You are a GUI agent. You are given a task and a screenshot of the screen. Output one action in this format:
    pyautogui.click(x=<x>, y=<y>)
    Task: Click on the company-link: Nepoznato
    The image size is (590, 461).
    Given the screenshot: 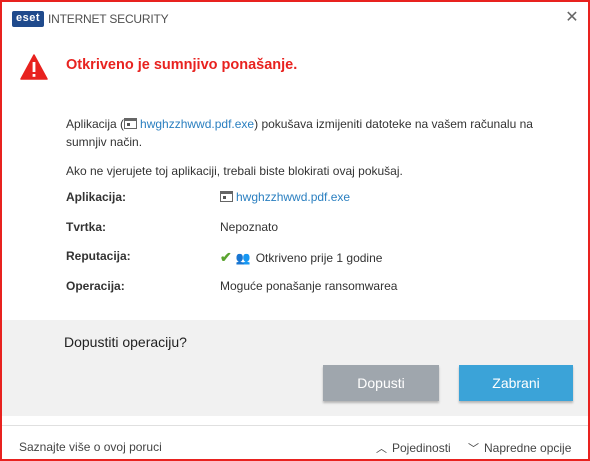 What is the action you would take?
    pyautogui.click(x=249, y=227)
    